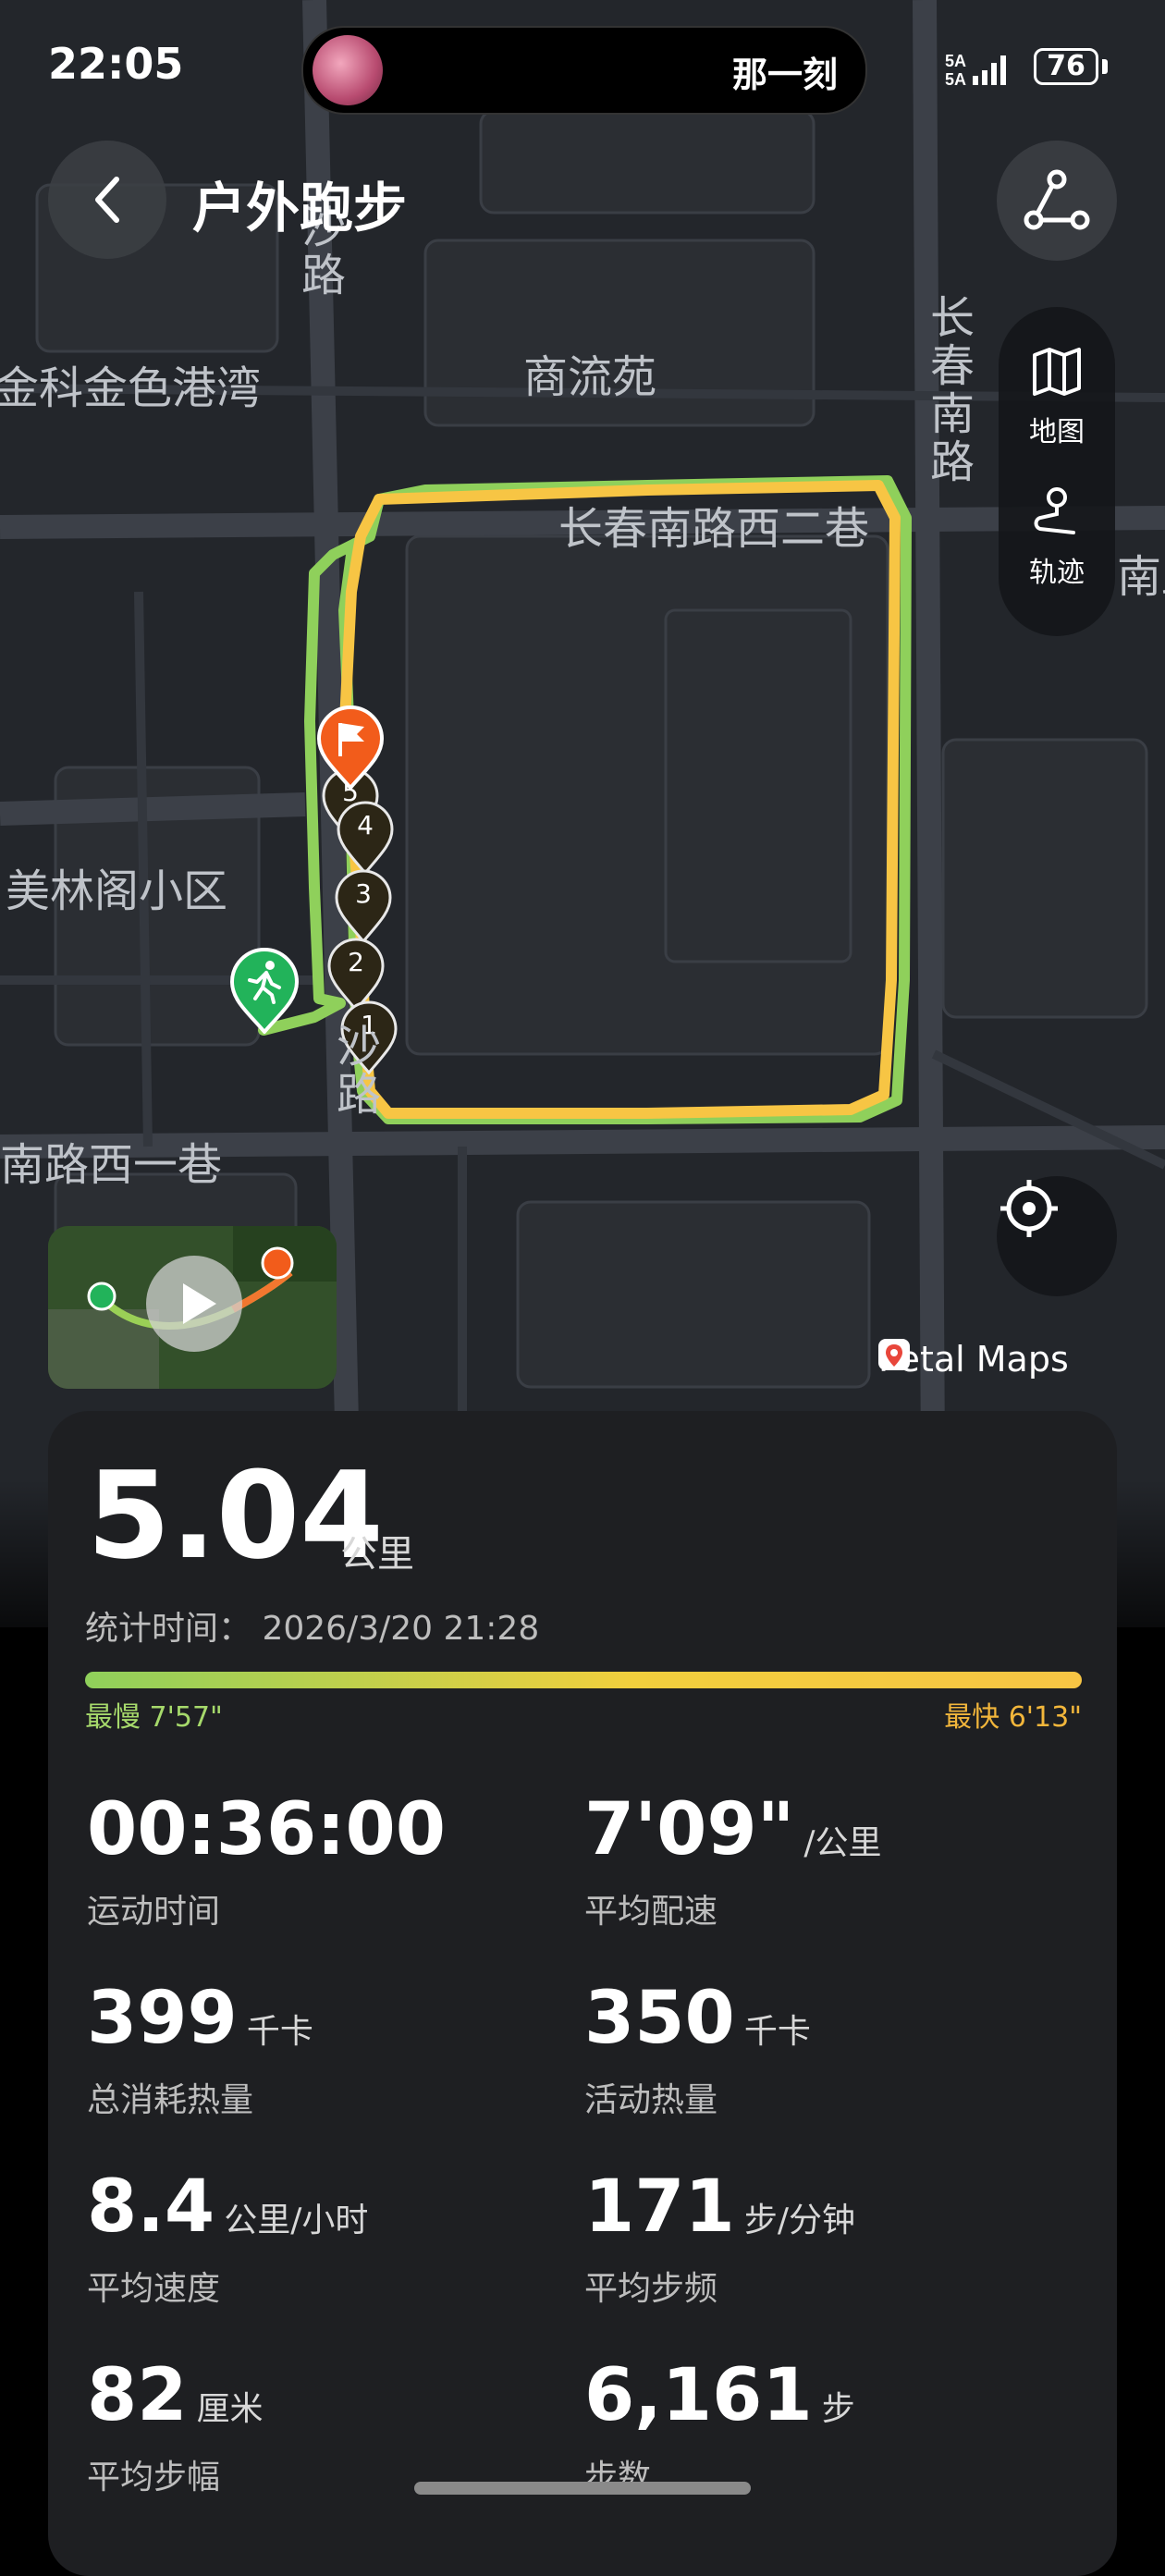 This screenshot has height=2576, width=1165. I want to click on metric-value: 82, so click(137, 2395).